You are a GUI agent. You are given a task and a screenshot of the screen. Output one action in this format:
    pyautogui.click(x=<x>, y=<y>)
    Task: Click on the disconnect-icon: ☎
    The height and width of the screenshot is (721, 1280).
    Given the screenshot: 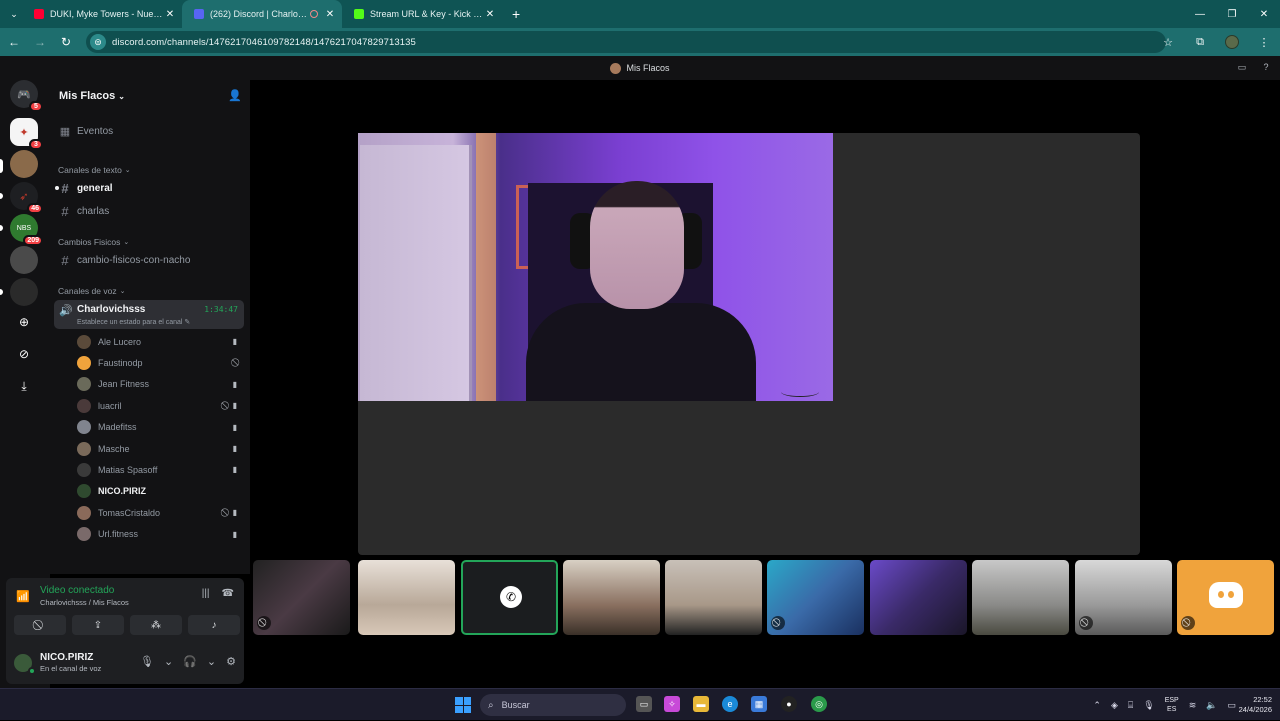 What is the action you would take?
    pyautogui.click(x=228, y=593)
    